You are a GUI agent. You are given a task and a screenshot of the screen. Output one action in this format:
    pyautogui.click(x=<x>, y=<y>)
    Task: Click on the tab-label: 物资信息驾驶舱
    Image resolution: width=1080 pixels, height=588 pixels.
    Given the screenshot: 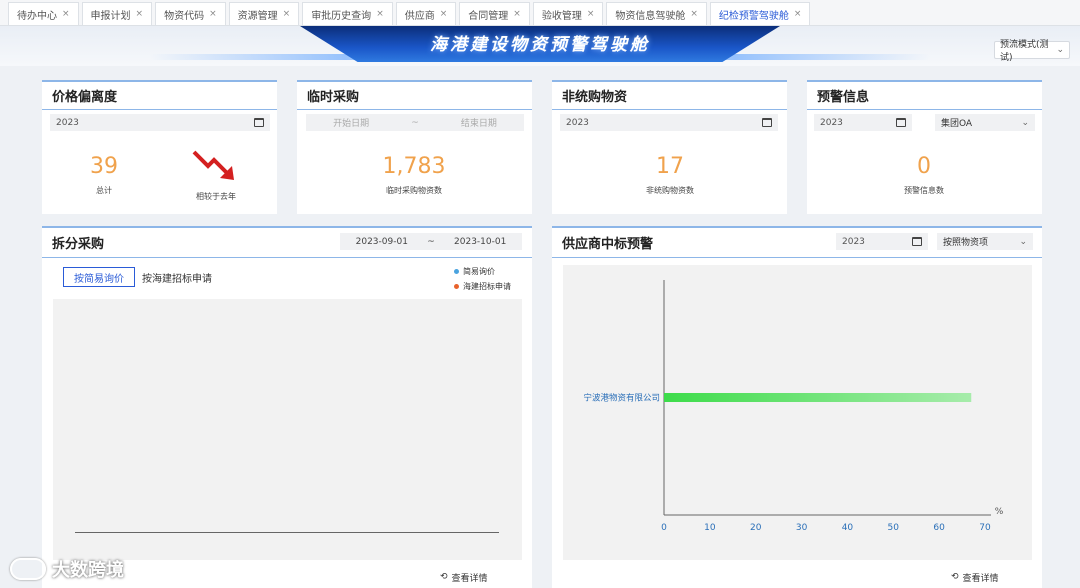 What is the action you would take?
    pyautogui.click(x=650, y=16)
    